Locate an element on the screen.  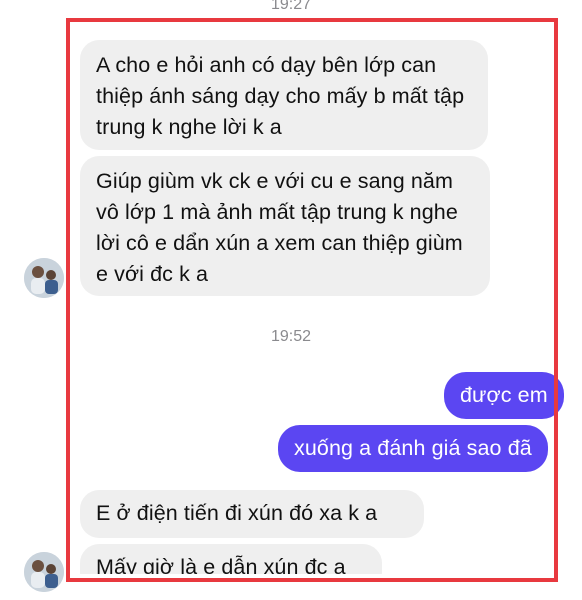
outgoing-message-1: được em is located at coordinates (504, 395).